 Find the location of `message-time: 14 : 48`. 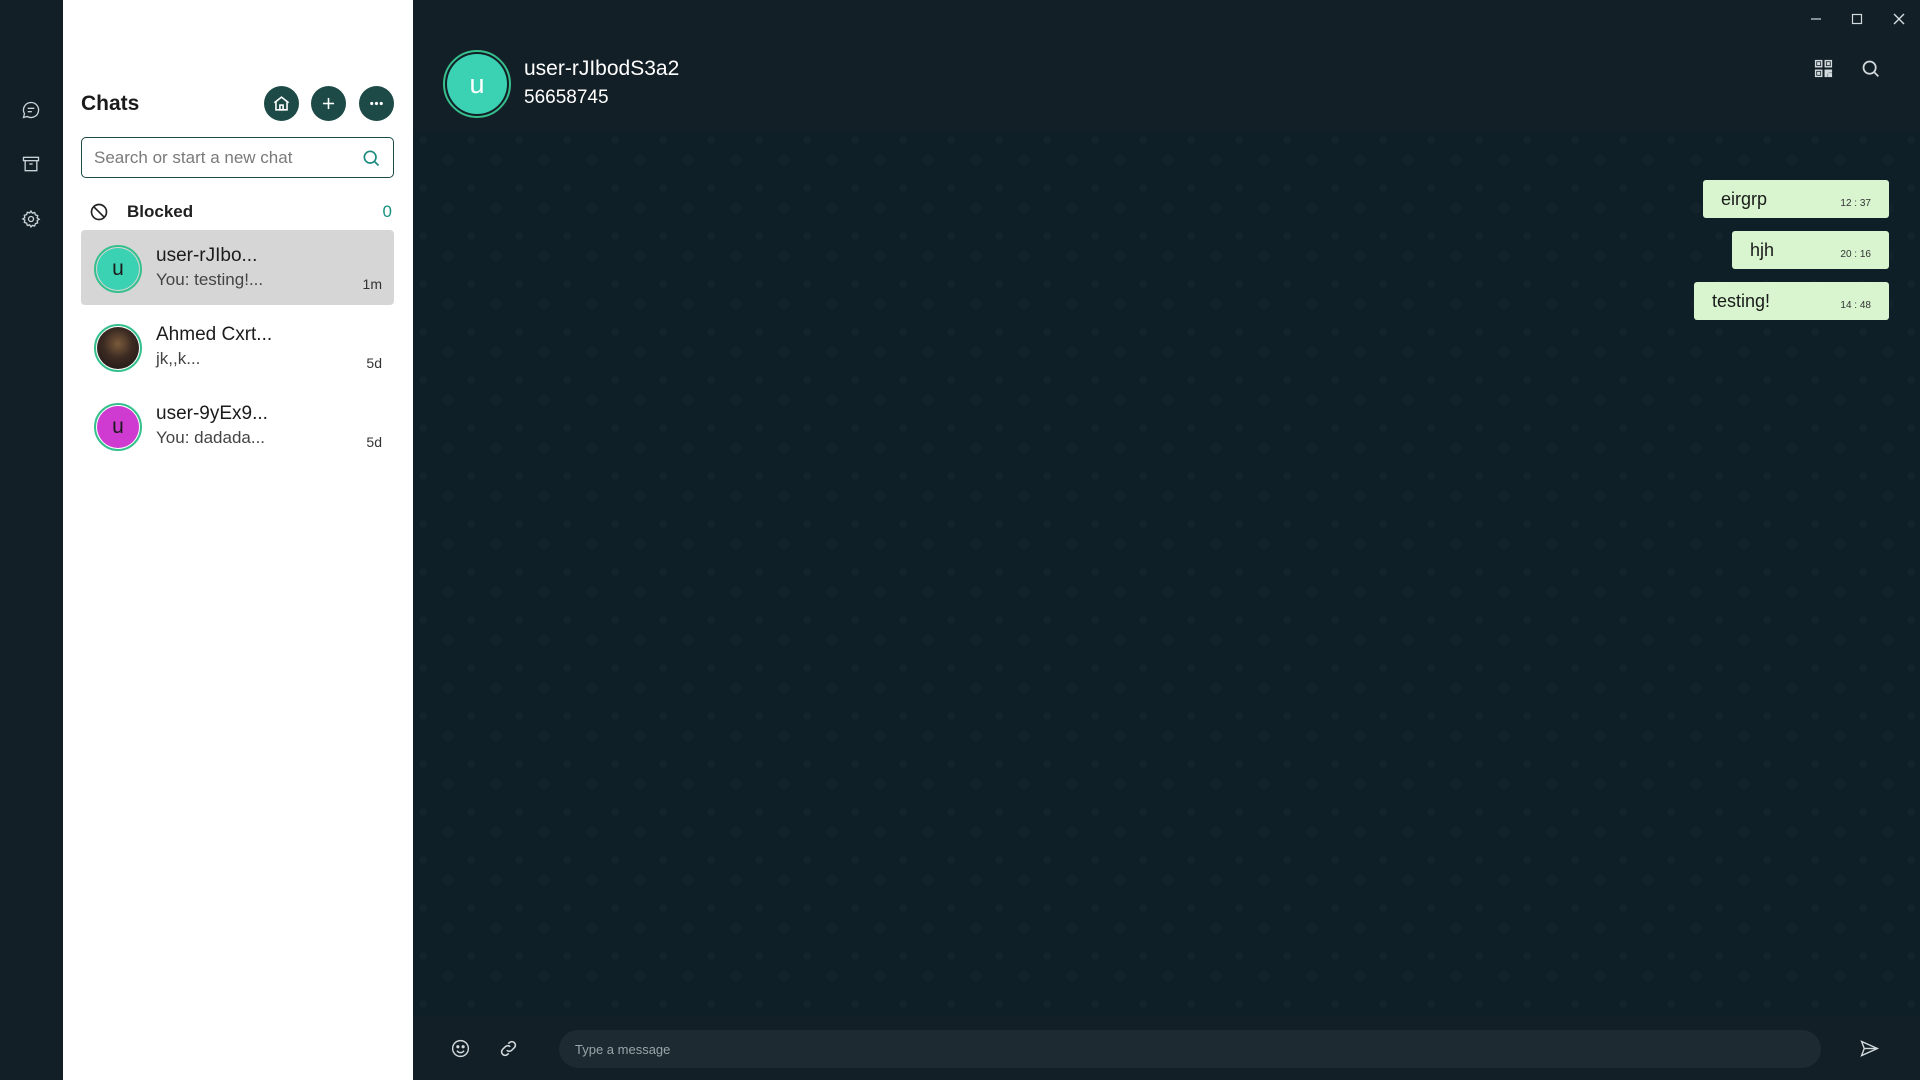

message-time: 14 : 48 is located at coordinates (1855, 305).